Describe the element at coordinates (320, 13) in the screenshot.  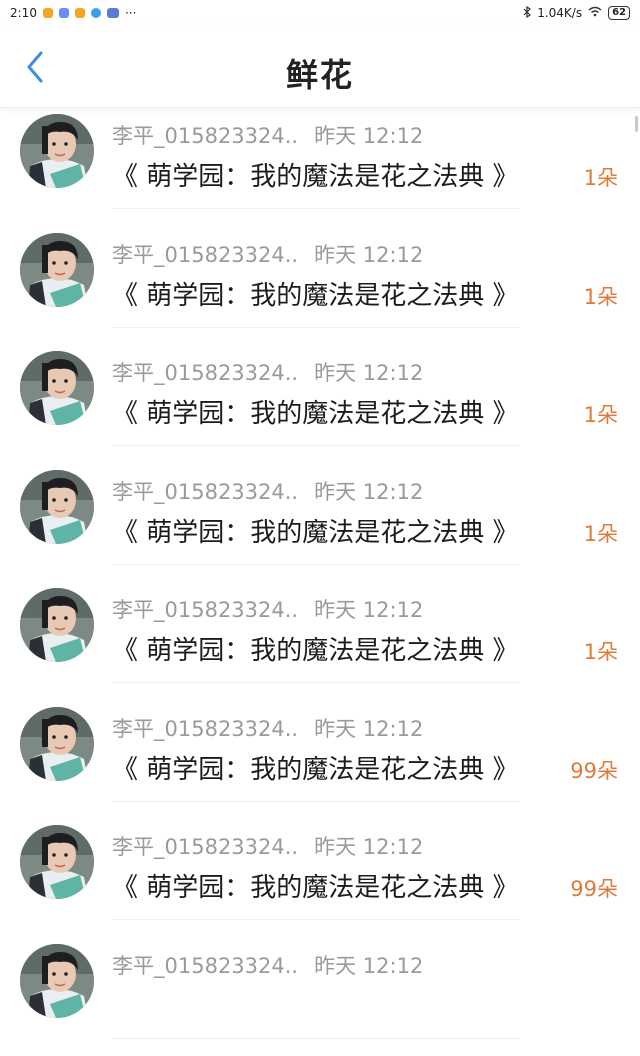
I see `status-bar: 2:10 ··· 1.04K/s 62` at that location.